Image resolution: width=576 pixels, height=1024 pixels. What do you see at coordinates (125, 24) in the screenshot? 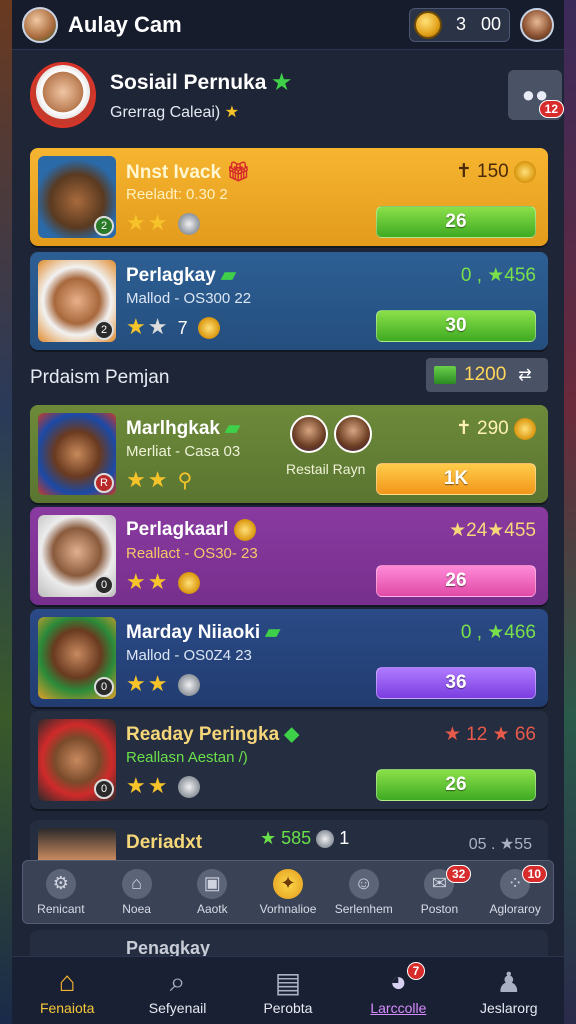
I see `app-title: Aulay Cam` at bounding box center [125, 24].